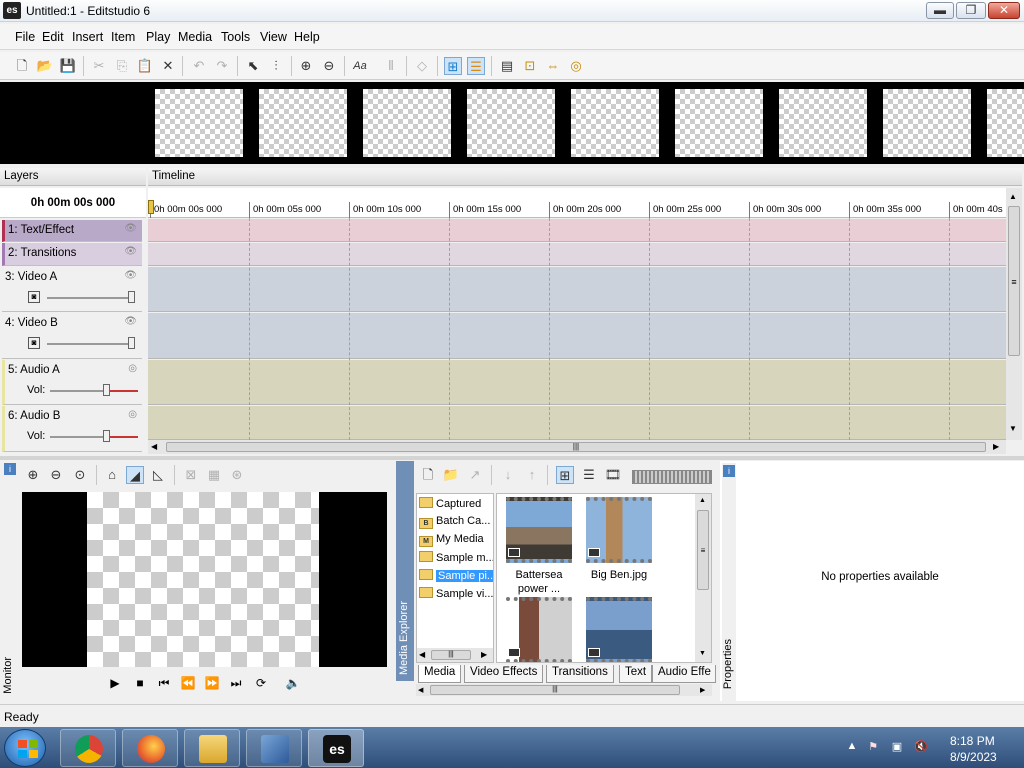  Describe the element at coordinates (25, 748) in the screenshot. I see `start-button` at that location.